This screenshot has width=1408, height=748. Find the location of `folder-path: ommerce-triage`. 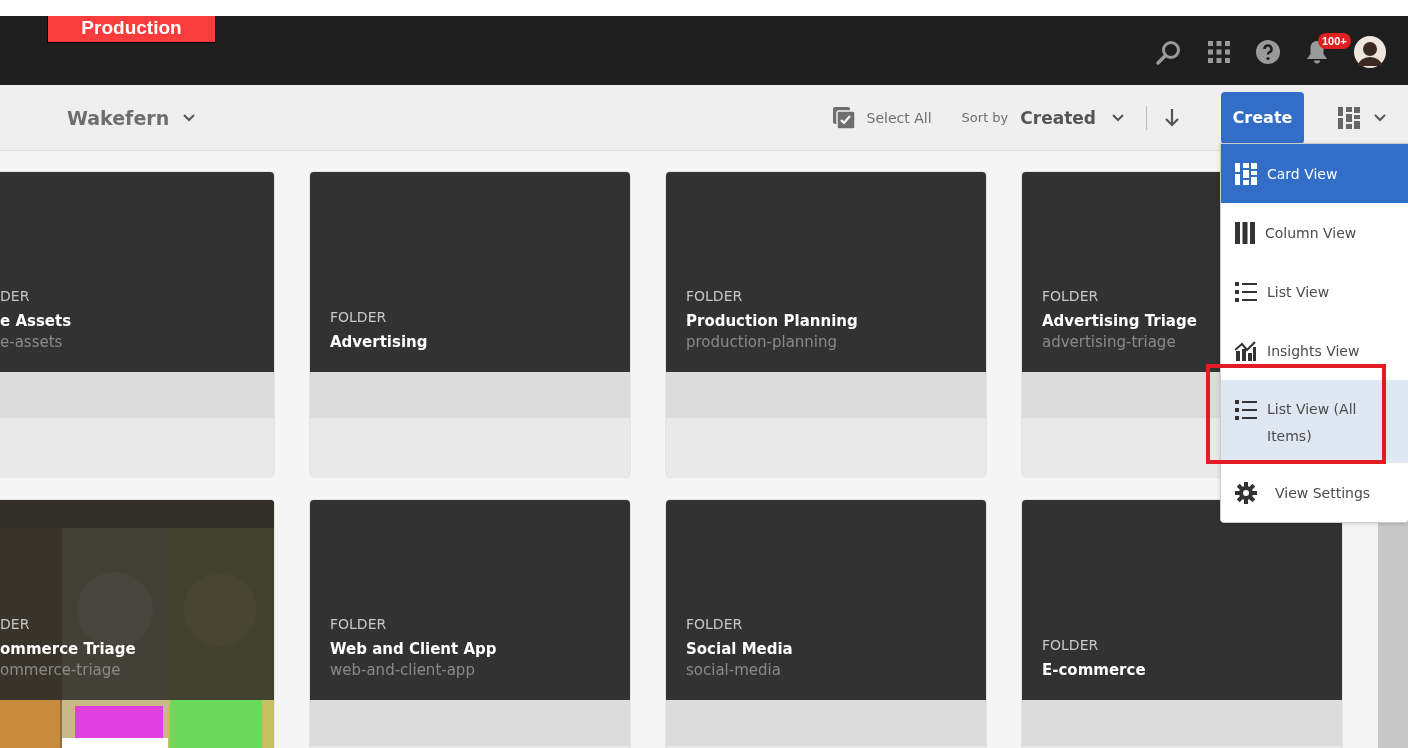

folder-path: ommerce-triage is located at coordinates (60, 670).